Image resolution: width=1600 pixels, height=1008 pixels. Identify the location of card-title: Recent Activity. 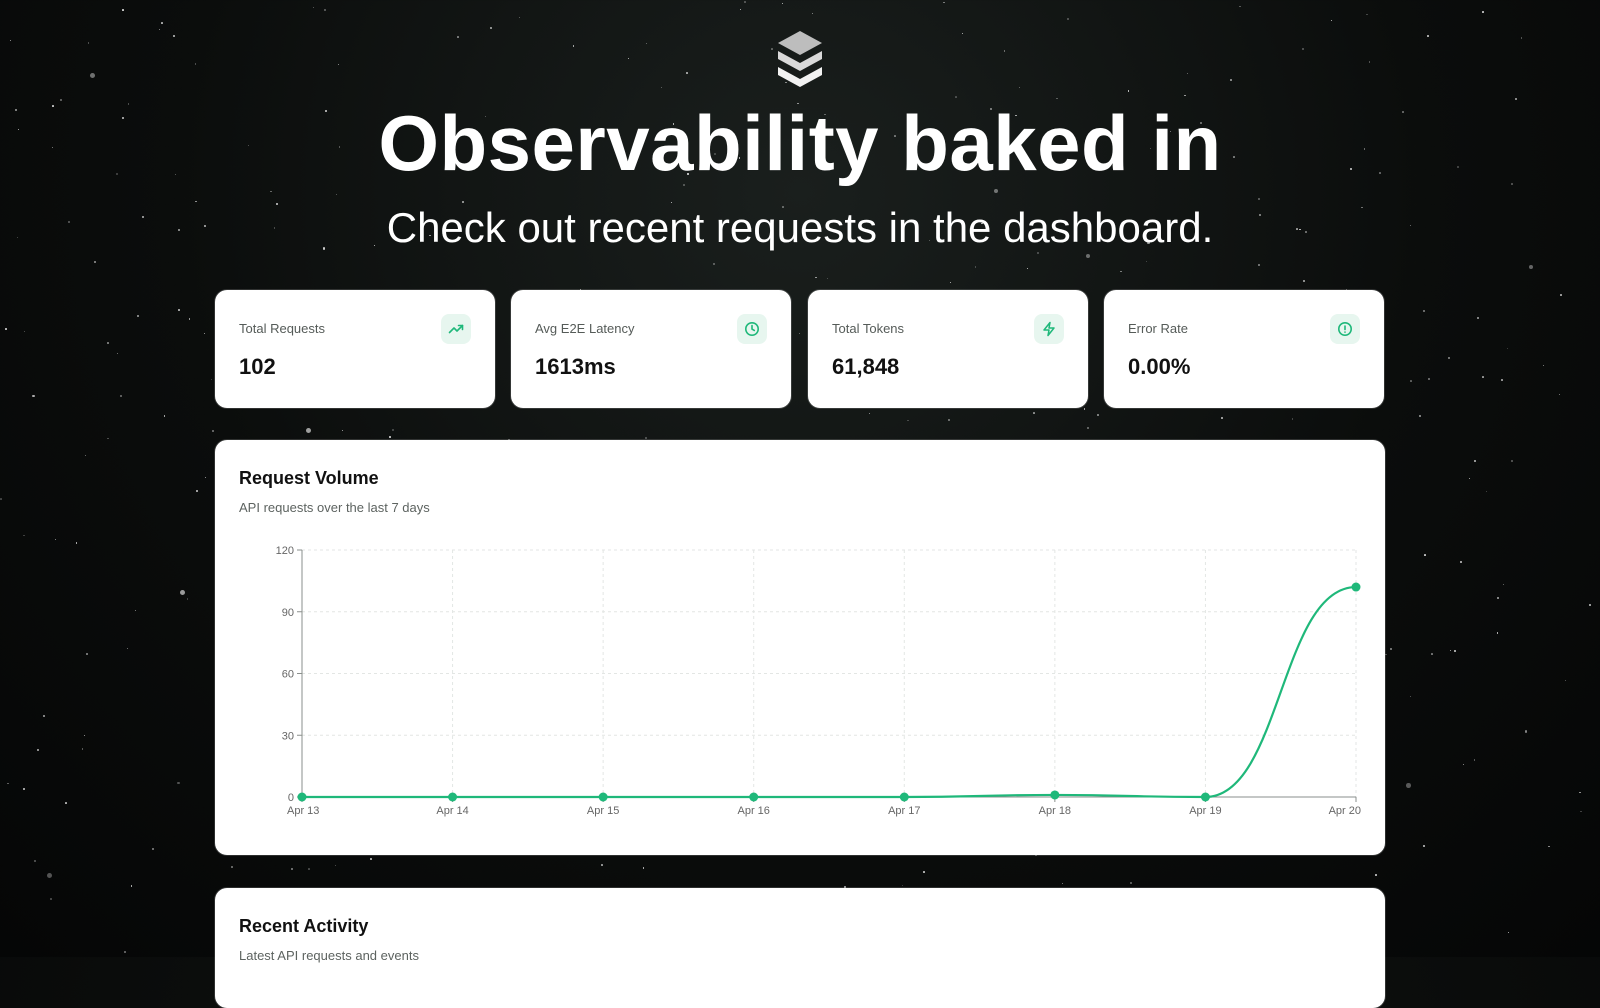
(304, 926).